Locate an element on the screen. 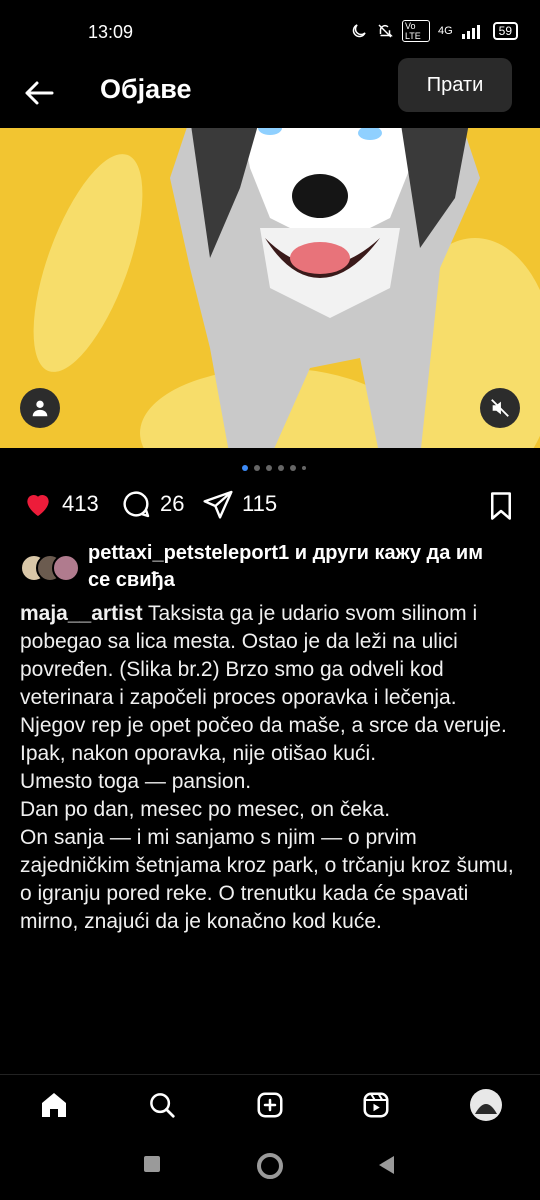 This screenshot has height=1200, width=540. mute-button is located at coordinates (500, 408).